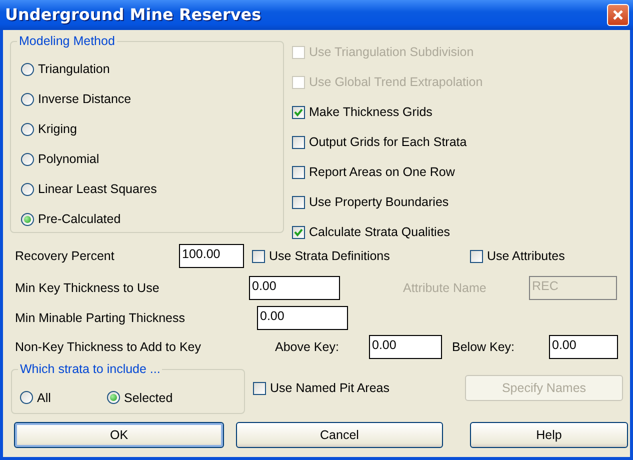  Describe the element at coordinates (329, 256) in the screenshot. I see `checkbox-label: Use Strata Definitions` at that location.